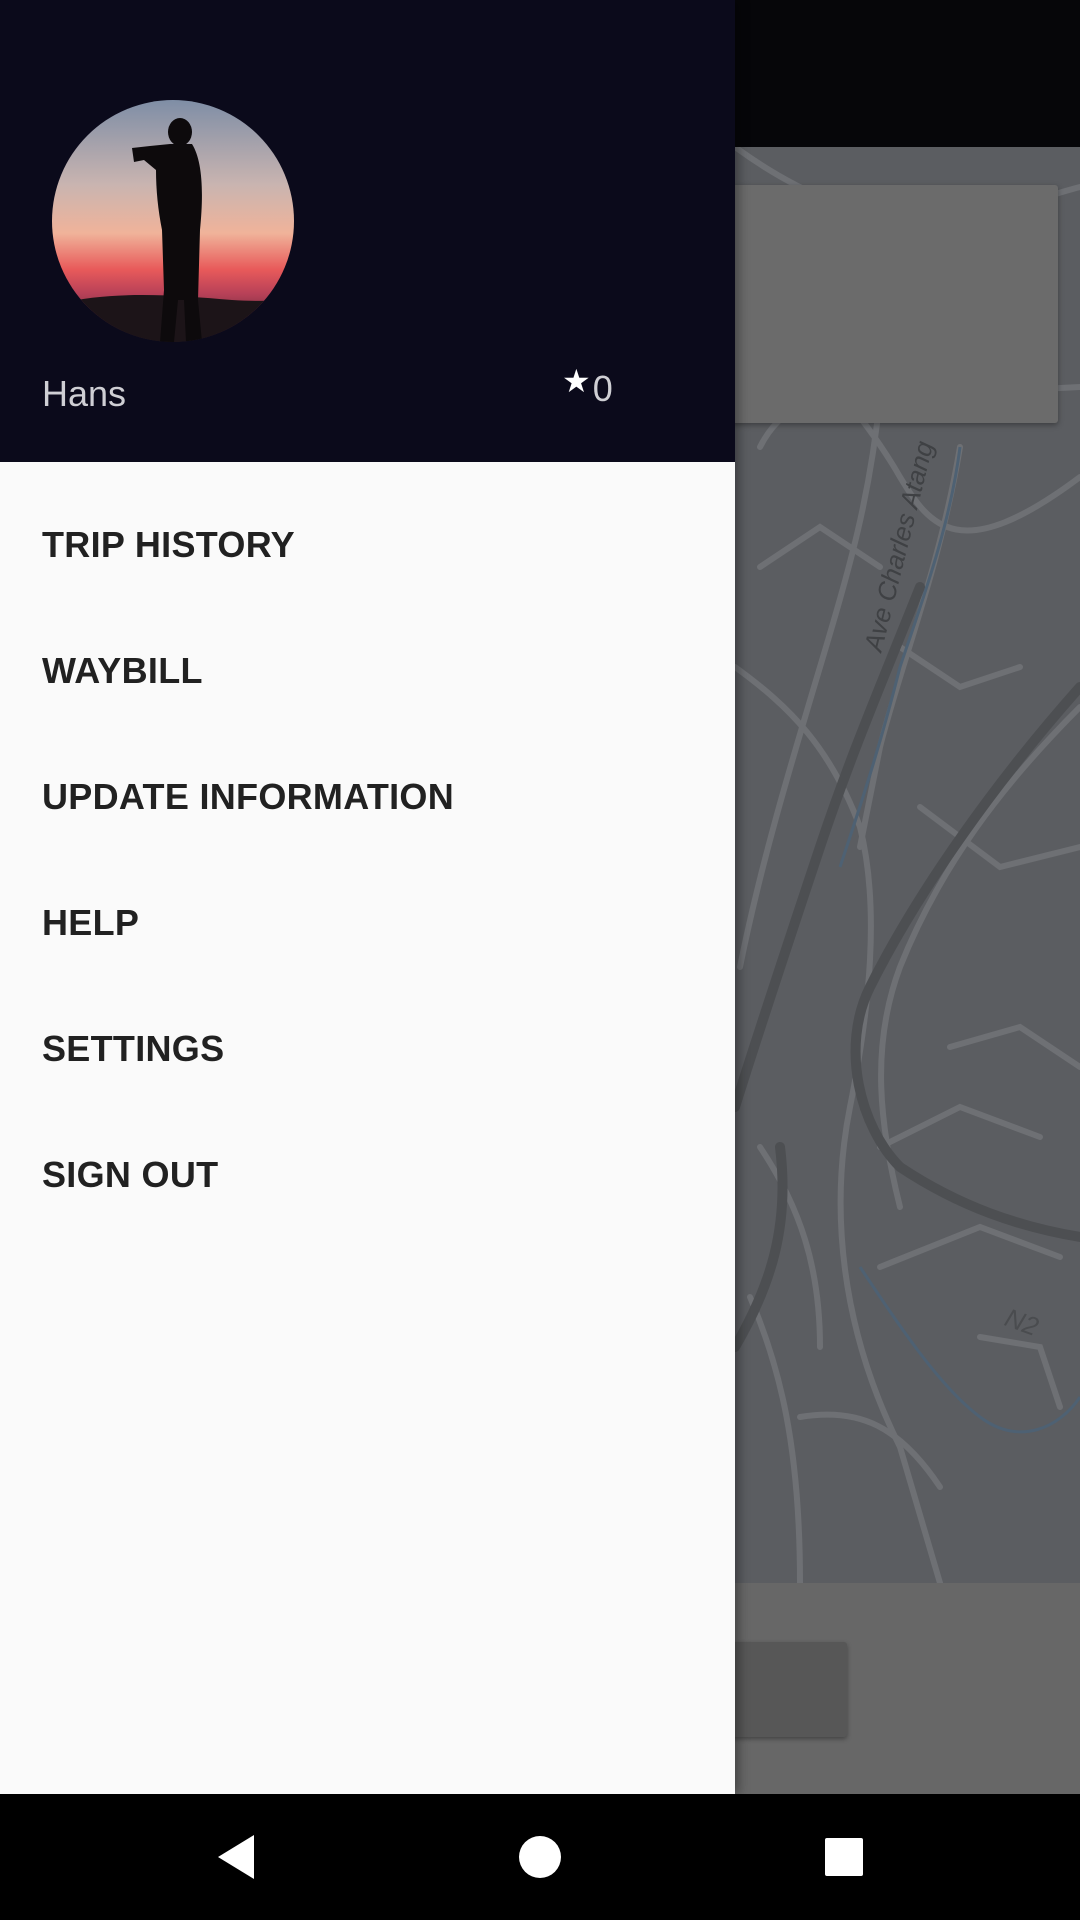  I want to click on star-icon: ★, so click(576, 381).